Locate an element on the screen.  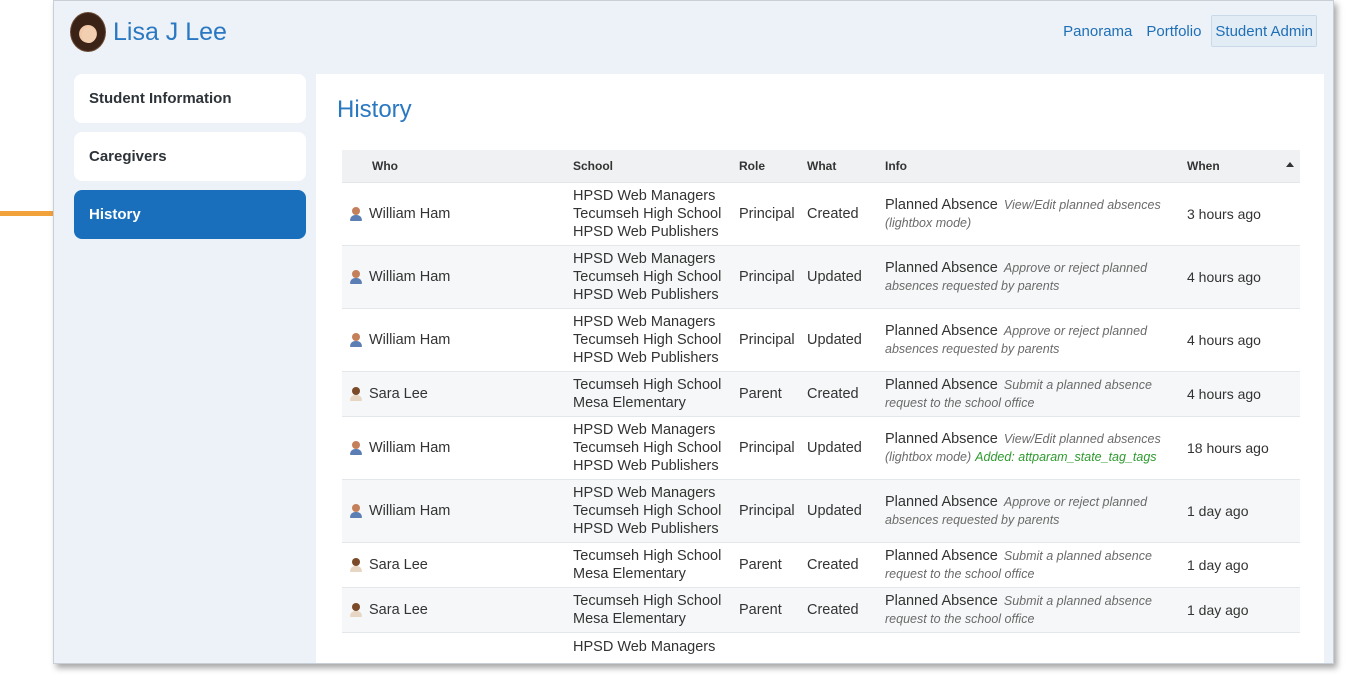
who-name: Sara Lee is located at coordinates (398, 609).